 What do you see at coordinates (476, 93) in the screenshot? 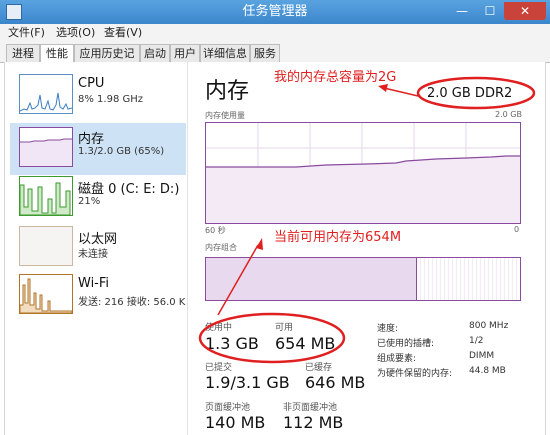
I see `capacity-highlight-ellipse` at bounding box center [476, 93].